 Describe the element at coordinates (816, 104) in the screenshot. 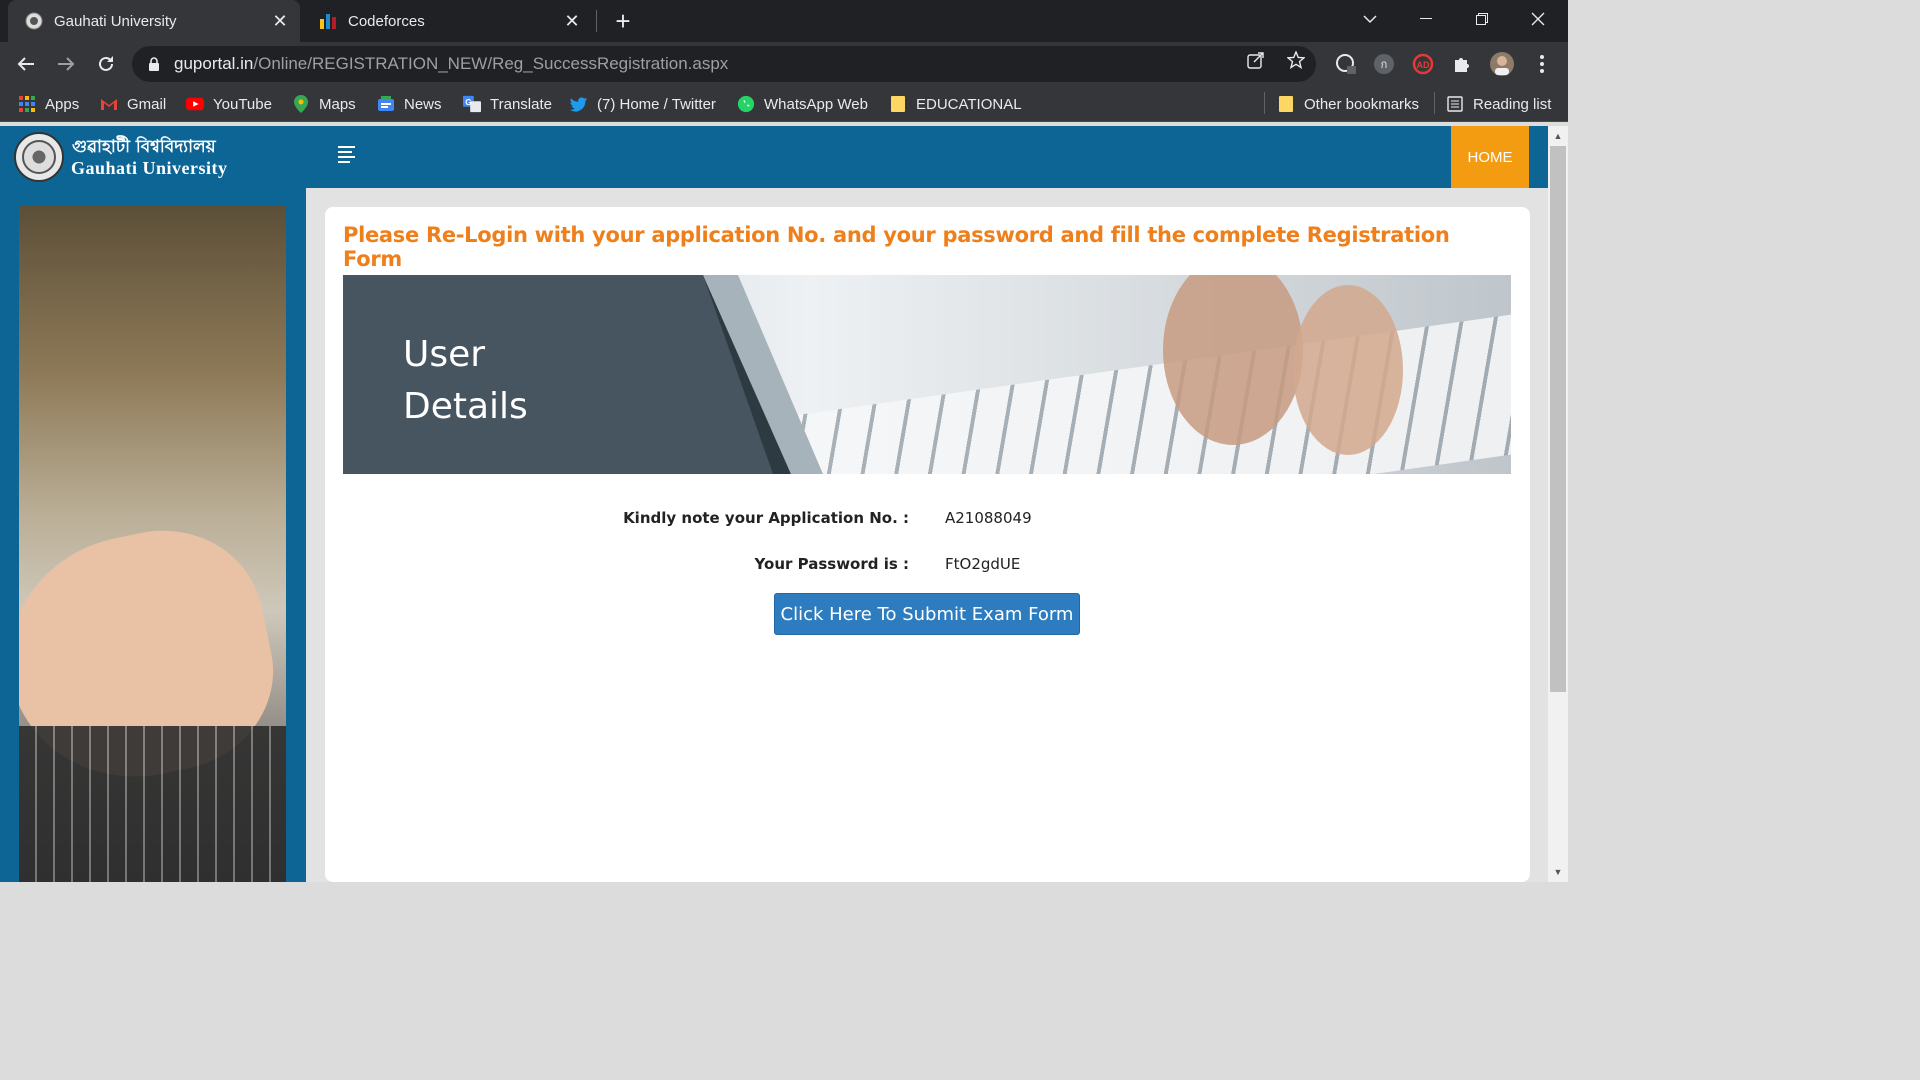

I see `bookmark-label: WhatsApp Web` at that location.